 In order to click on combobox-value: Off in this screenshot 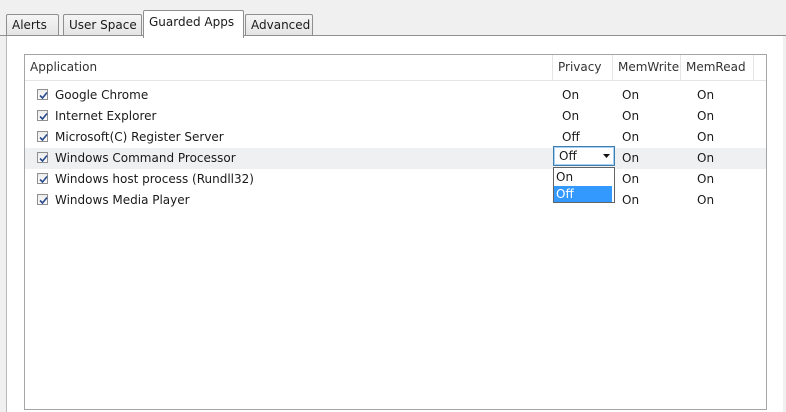, I will do `click(568, 156)`.